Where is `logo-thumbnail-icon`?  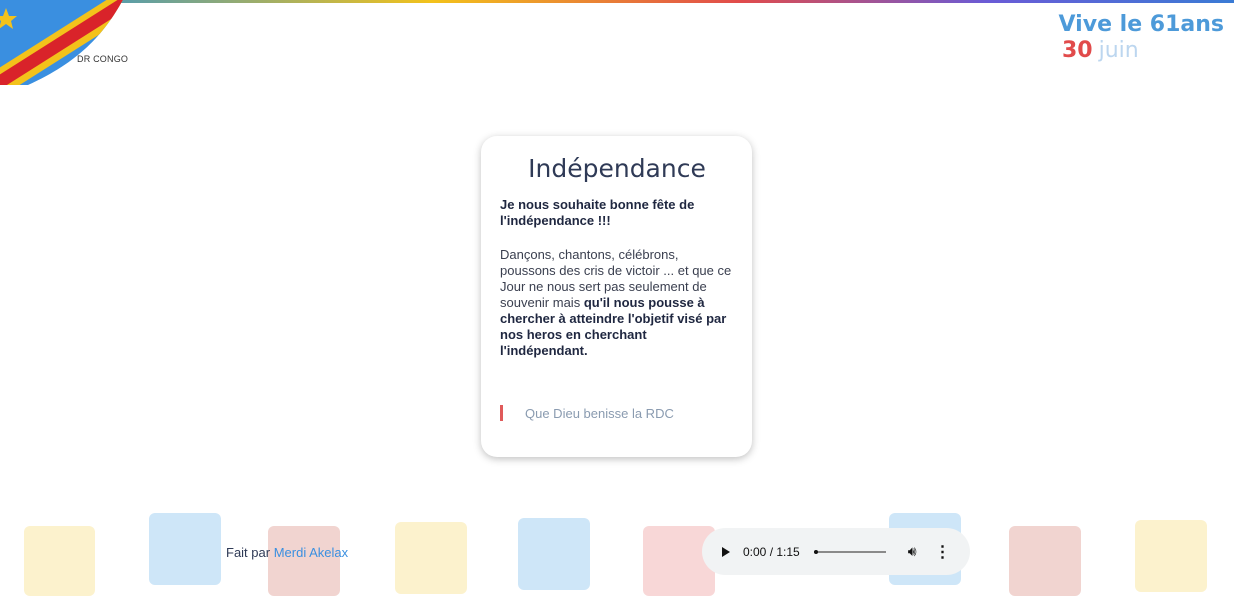 logo-thumbnail-icon is located at coordinates (185, 549).